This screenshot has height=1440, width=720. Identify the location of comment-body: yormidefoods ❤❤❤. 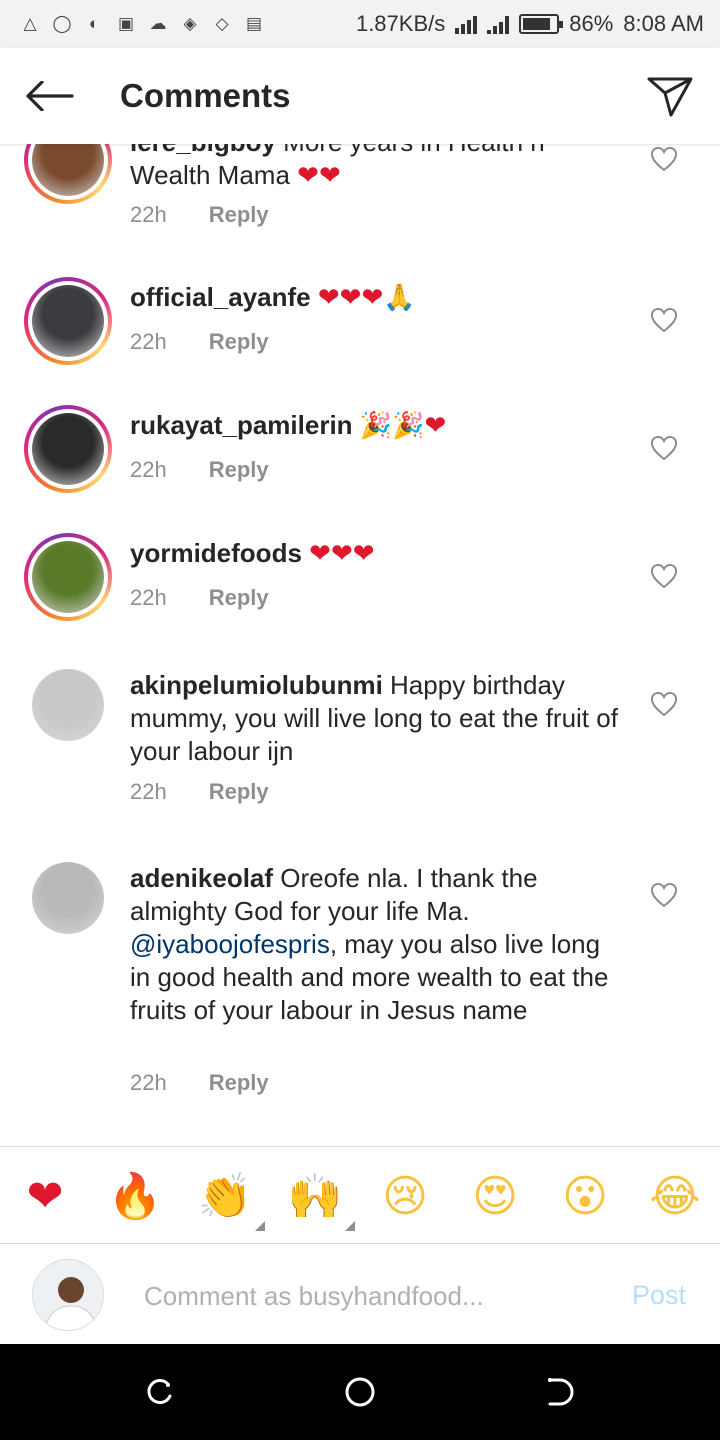
(375, 553).